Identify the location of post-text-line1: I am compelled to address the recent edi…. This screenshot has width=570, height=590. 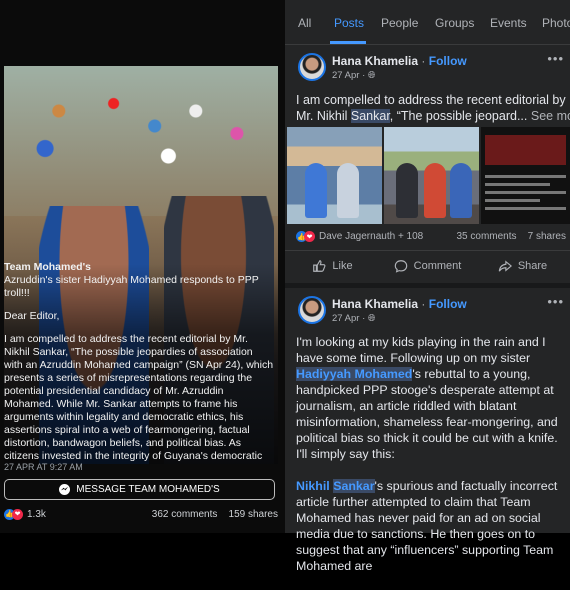
(431, 100).